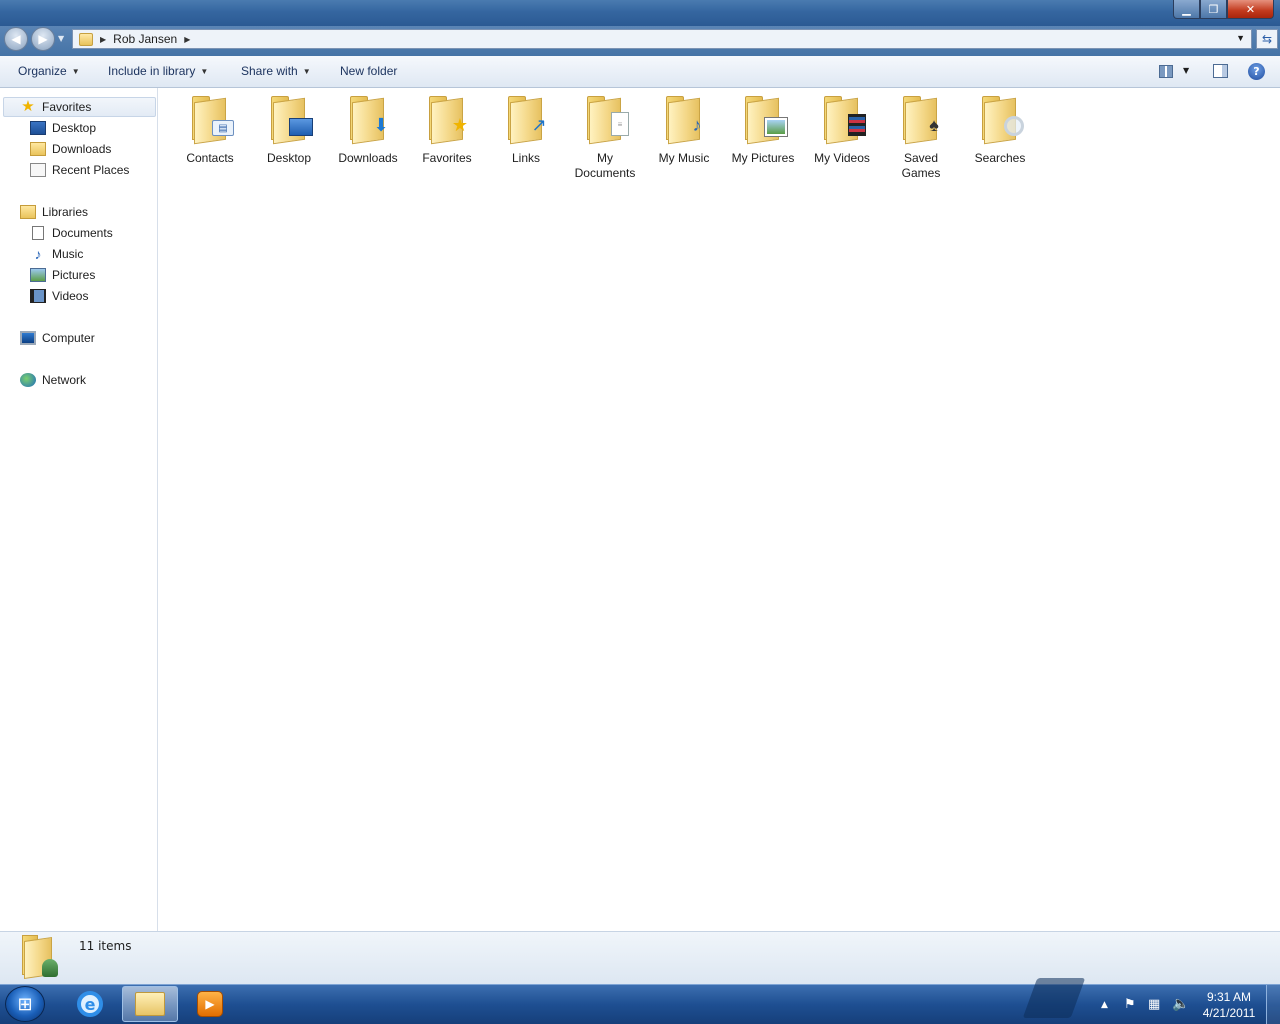 The width and height of the screenshot is (1280, 1024). I want to click on documents-icon: ≡, so click(607, 120).